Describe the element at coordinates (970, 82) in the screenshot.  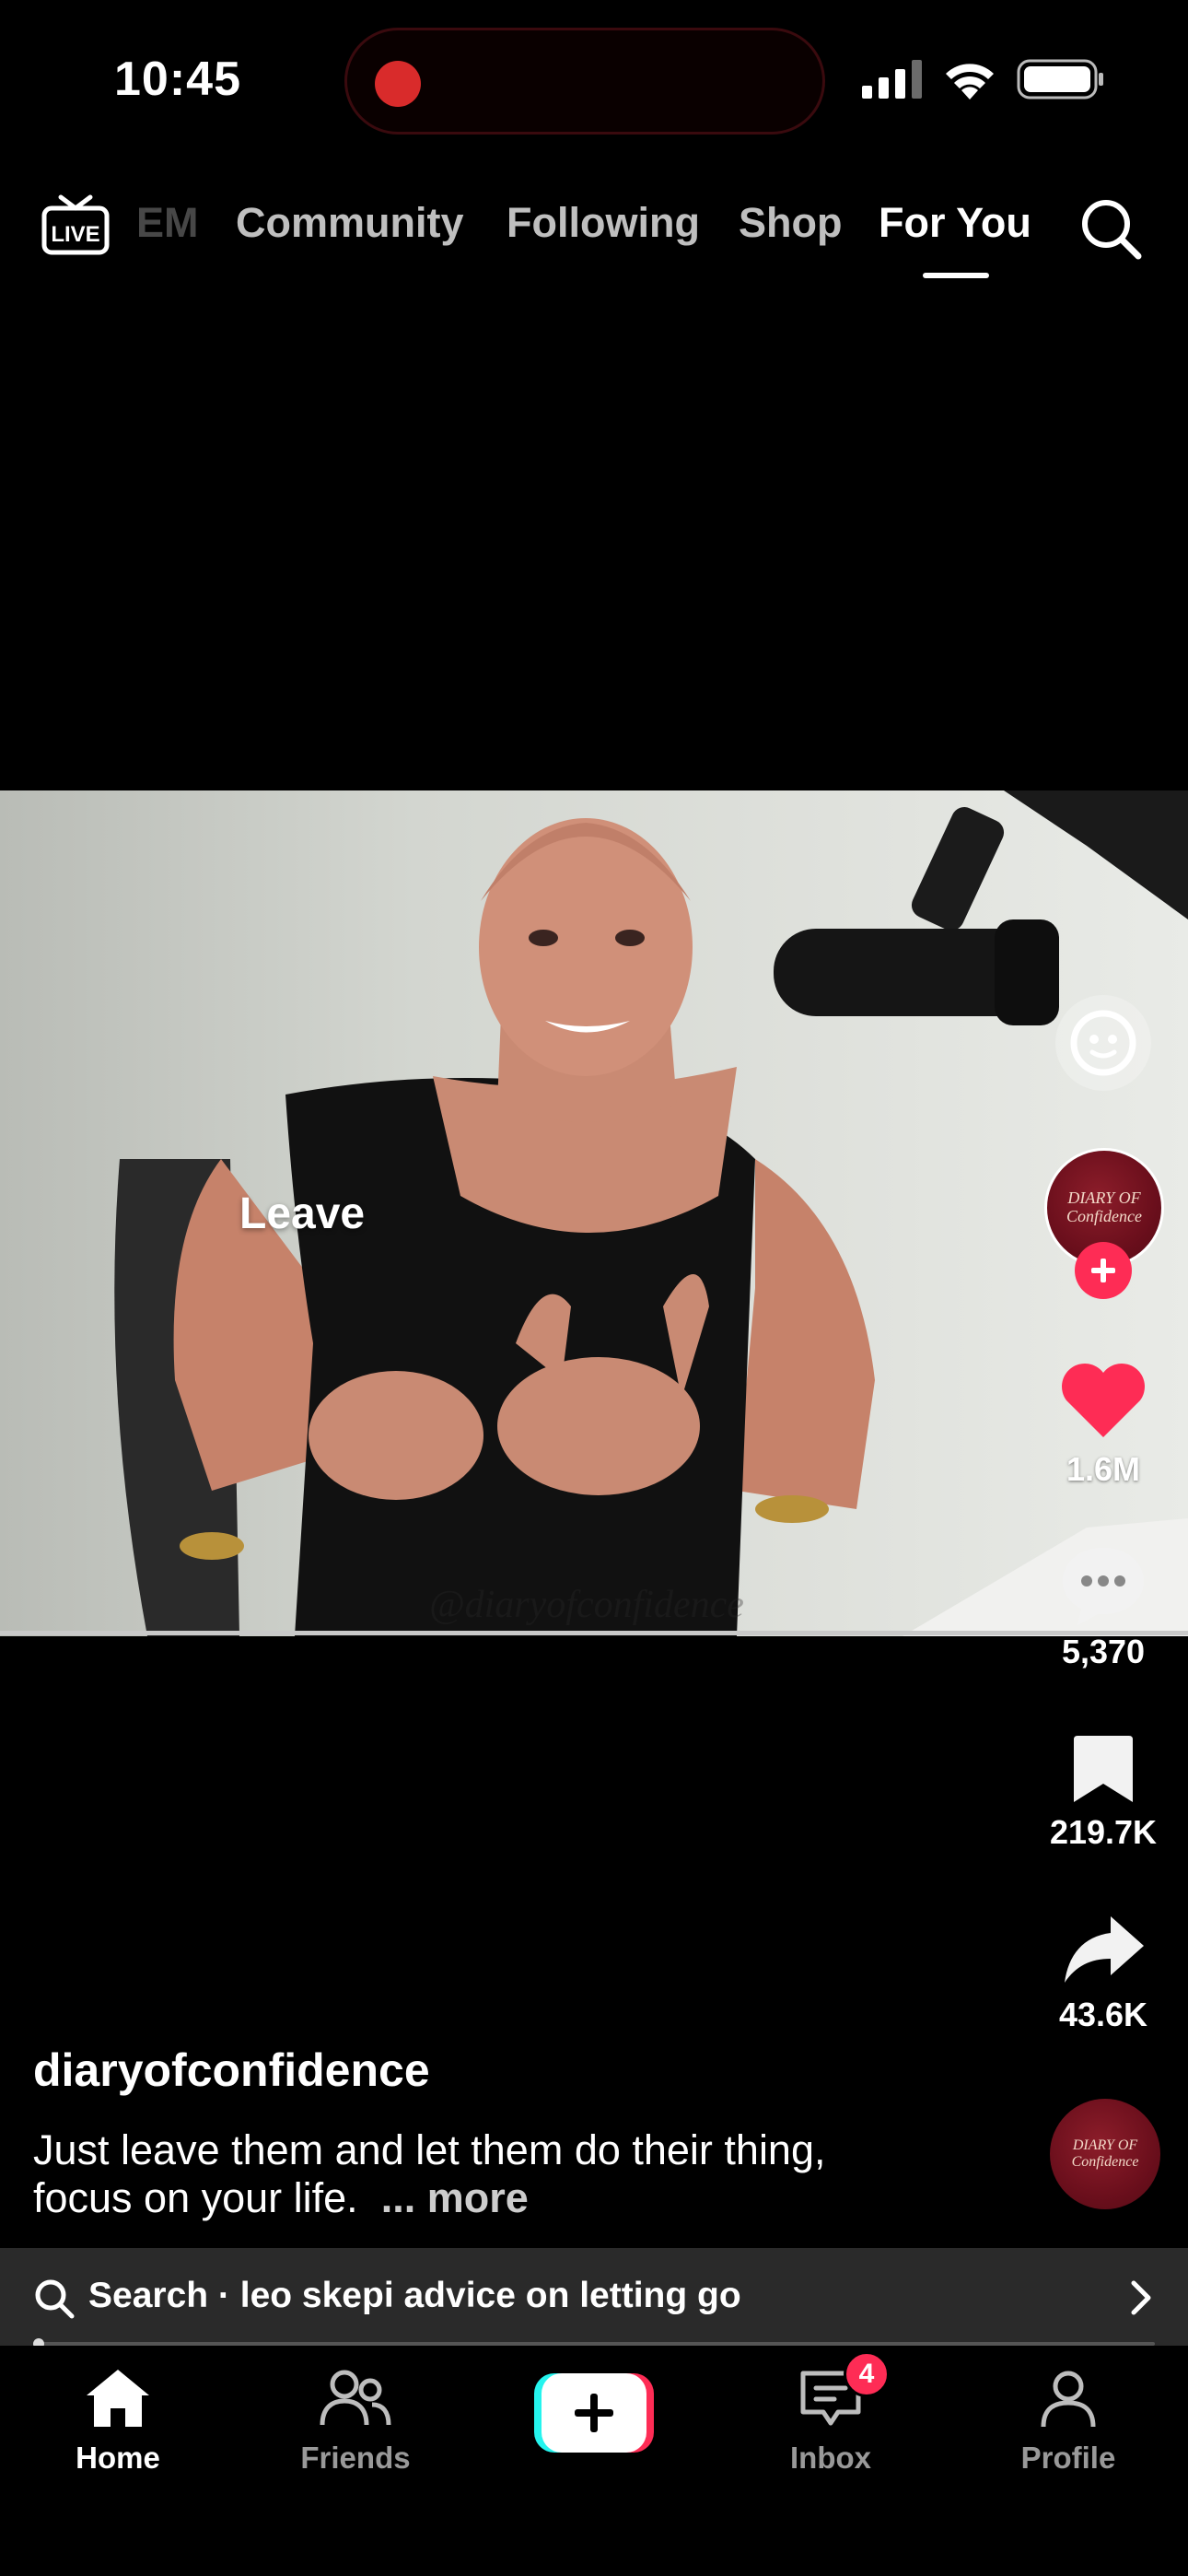
I see `wifi-icon` at that location.